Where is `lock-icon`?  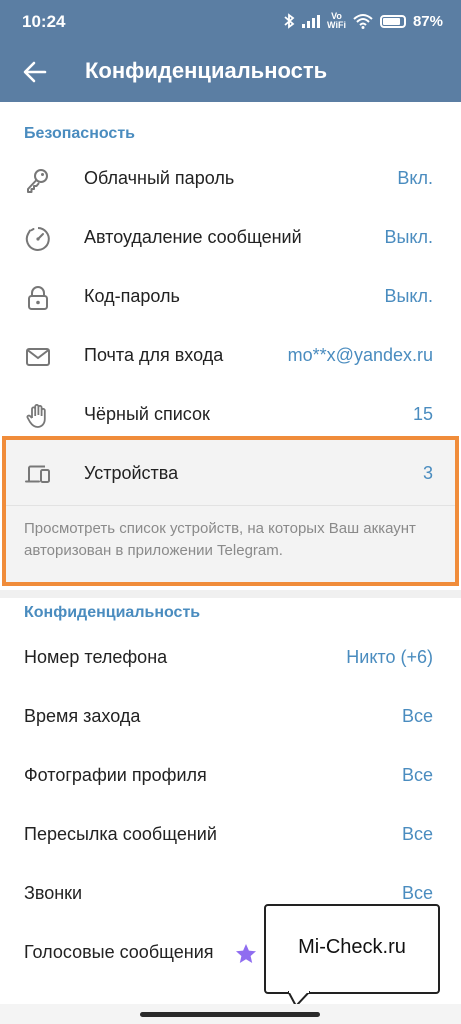
lock-icon is located at coordinates (38, 298).